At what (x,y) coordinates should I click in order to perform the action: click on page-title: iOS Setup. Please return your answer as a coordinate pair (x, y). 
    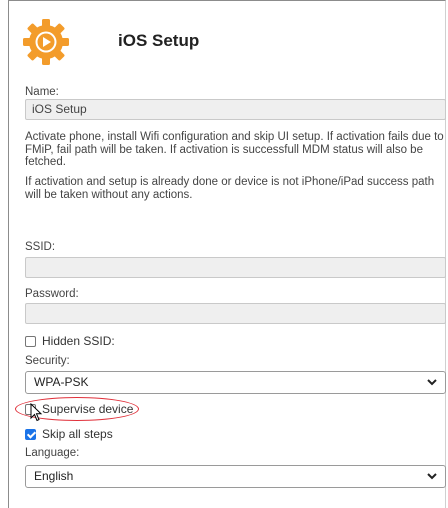
    Looking at the image, I should click on (159, 40).